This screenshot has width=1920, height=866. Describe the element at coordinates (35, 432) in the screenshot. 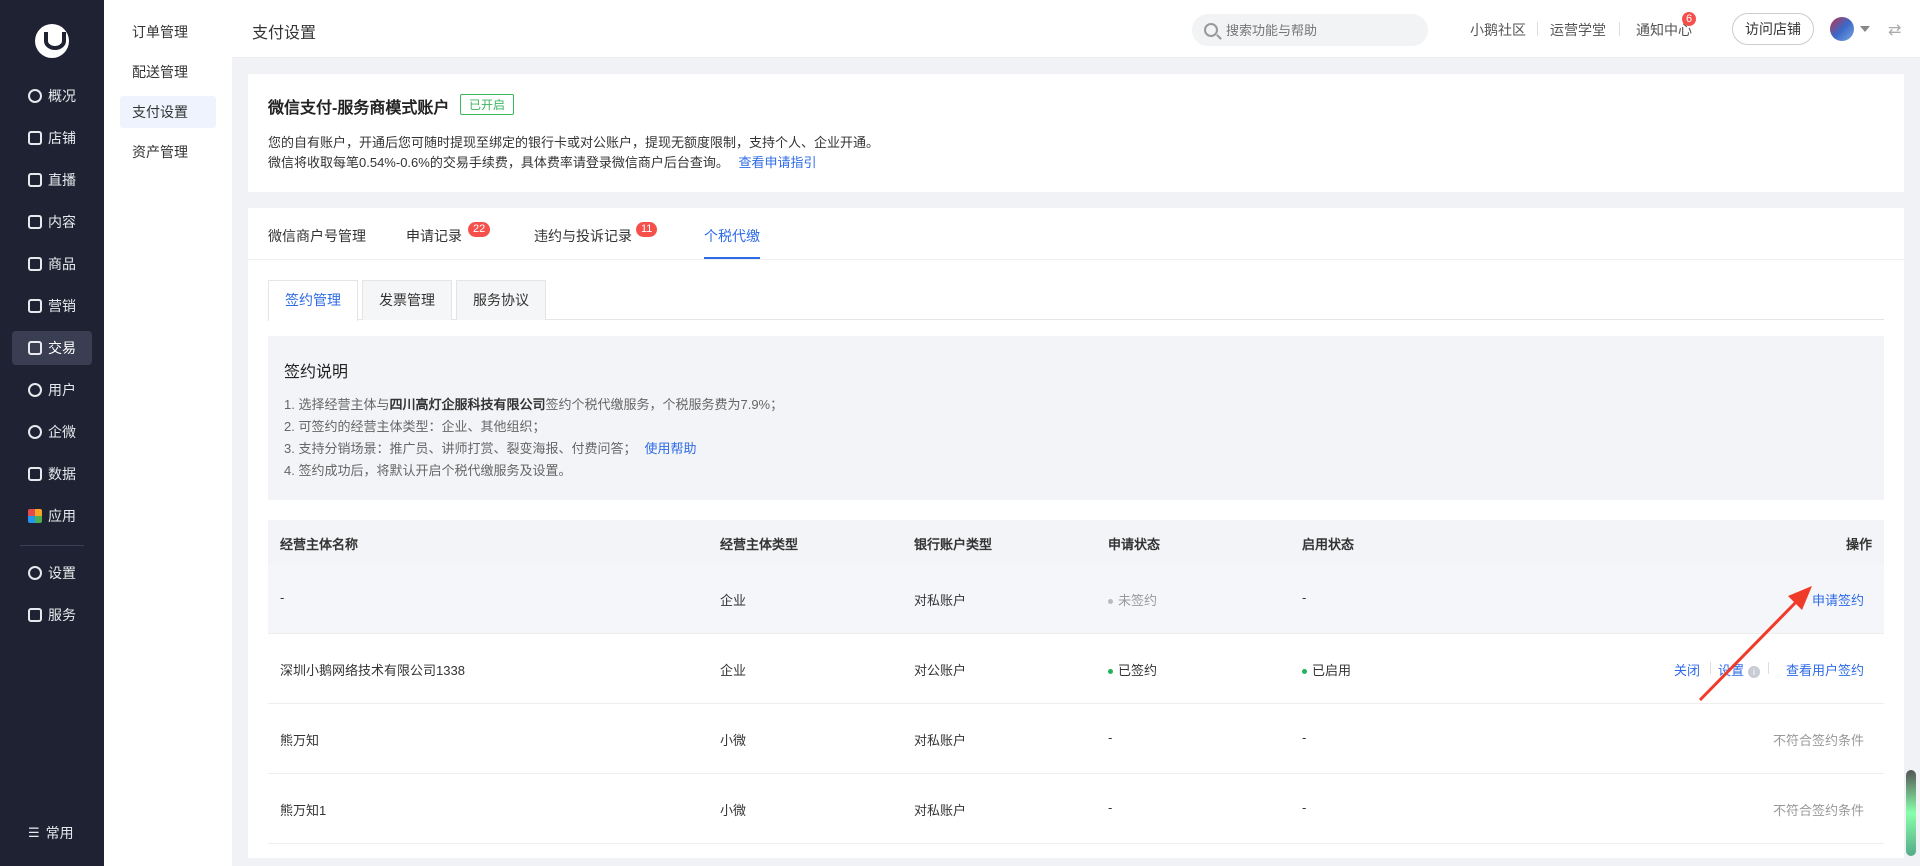

I see `chat-icon` at that location.